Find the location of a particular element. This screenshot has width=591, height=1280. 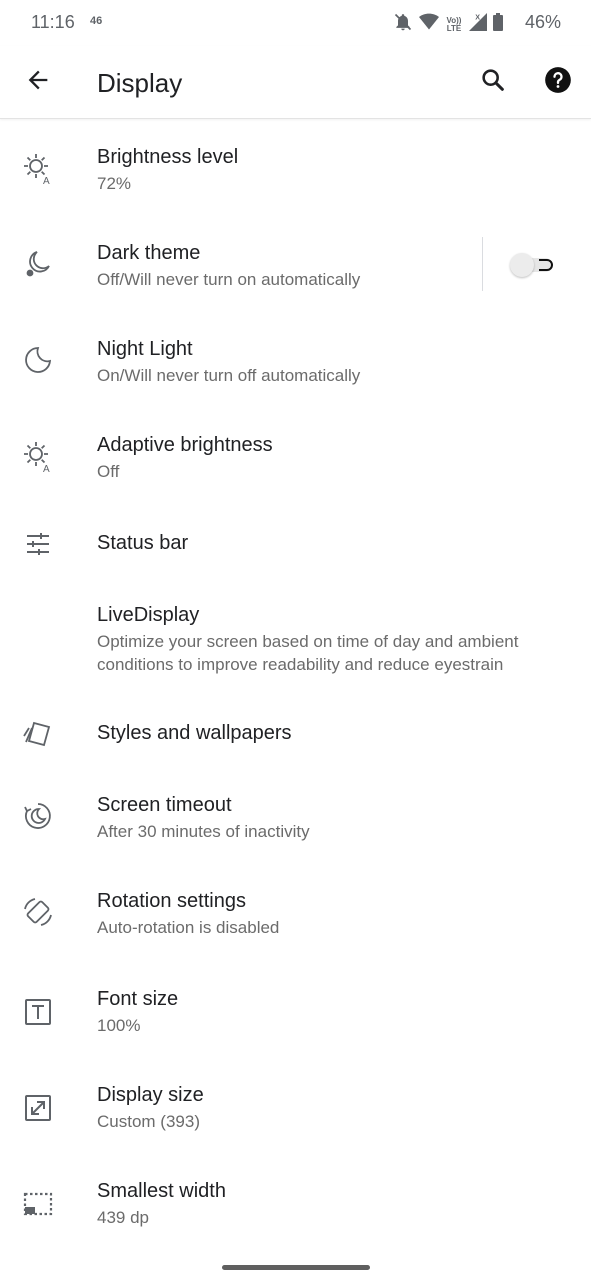

setting-title: Display size is located at coordinates (150, 1095).